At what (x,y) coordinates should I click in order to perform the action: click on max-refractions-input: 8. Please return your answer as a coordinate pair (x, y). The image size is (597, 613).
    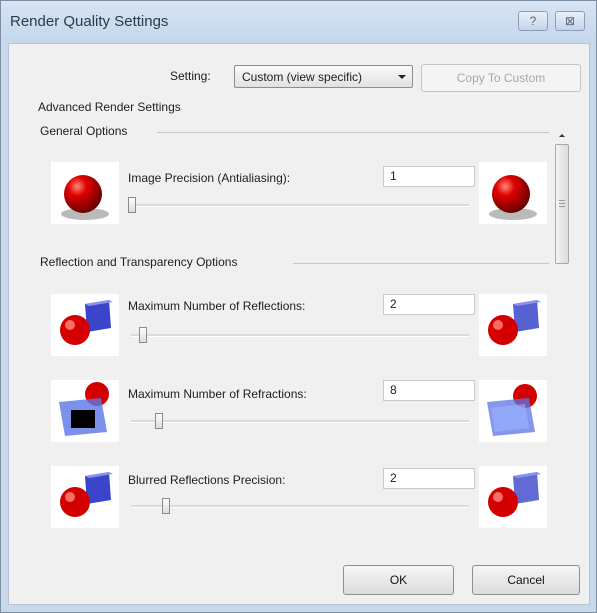
    Looking at the image, I should click on (429, 390).